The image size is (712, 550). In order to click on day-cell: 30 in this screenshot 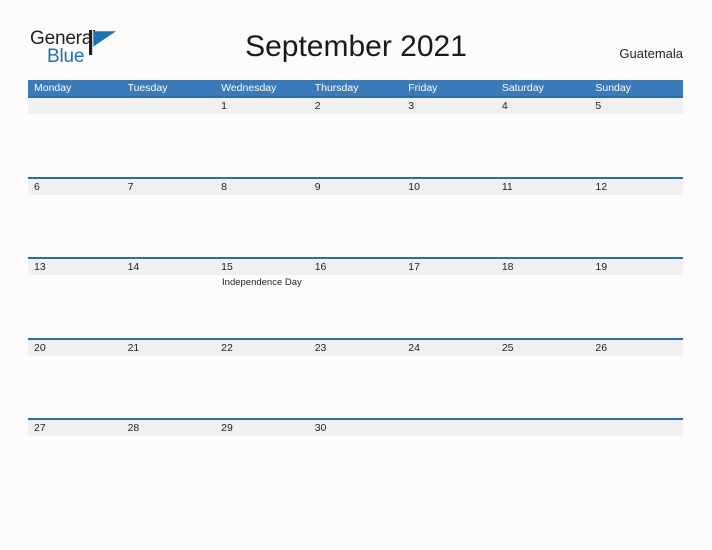, I will do `click(356, 459)`.